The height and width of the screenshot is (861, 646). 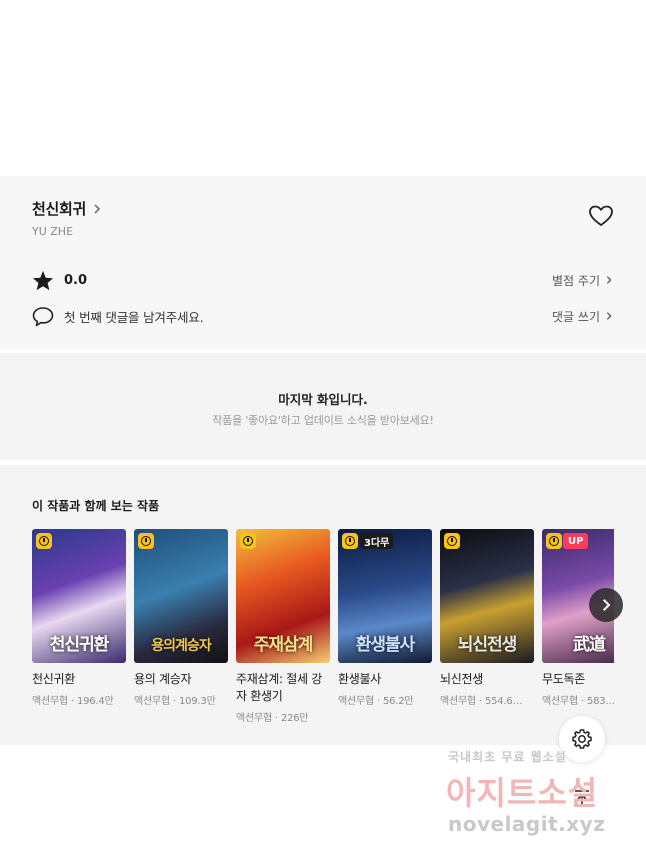 What do you see at coordinates (163, 679) in the screenshot?
I see `item-title: 용의 계승자` at bounding box center [163, 679].